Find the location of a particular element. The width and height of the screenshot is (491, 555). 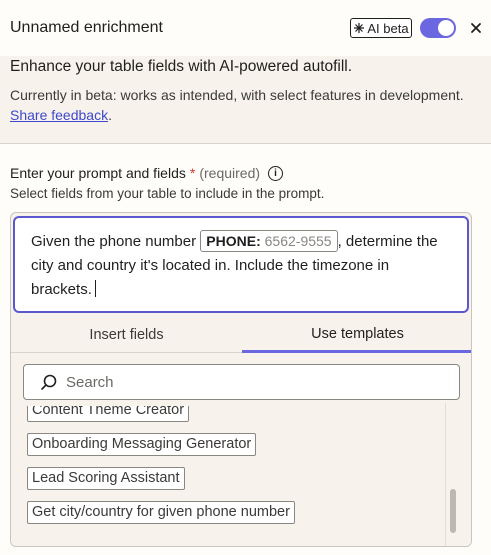

tab-use-templates: Use templates is located at coordinates (356, 335).